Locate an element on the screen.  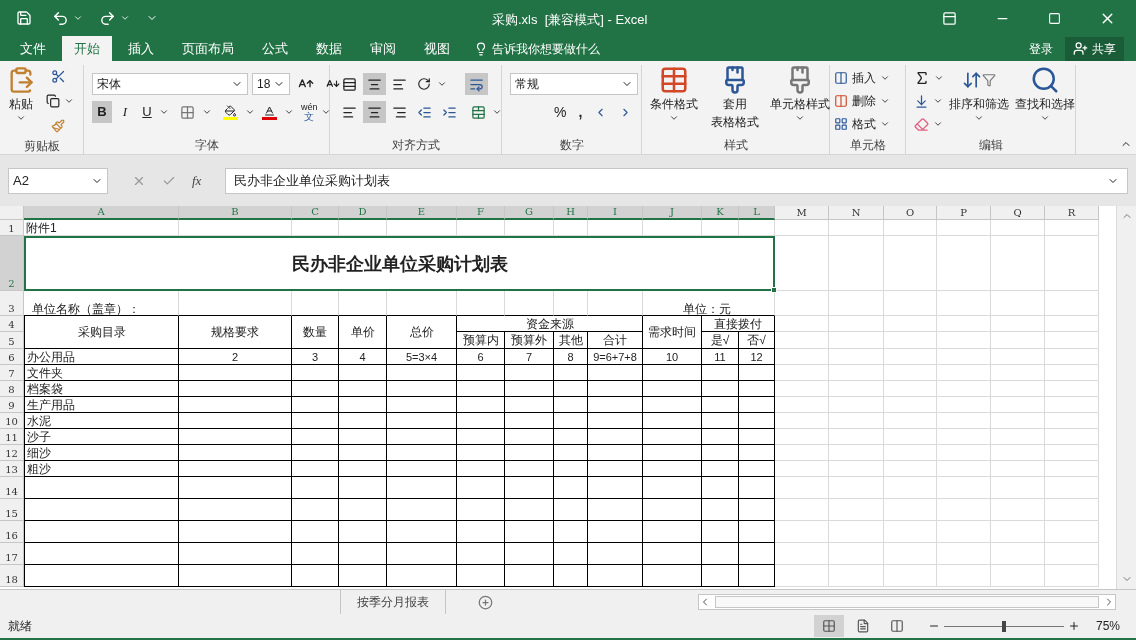
add-sheet-icon is located at coordinates (485, 602).